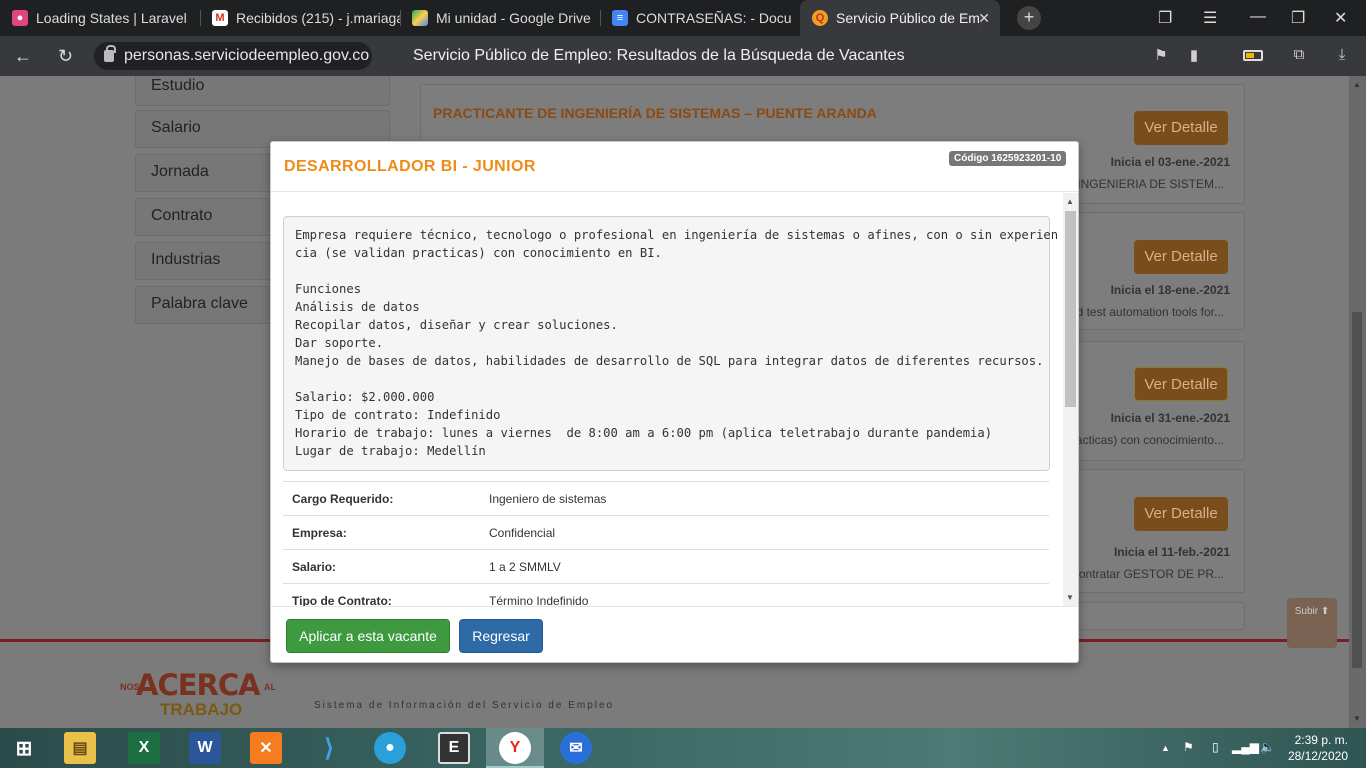 The image size is (1366, 768). I want to click on system-clock: 2:39 p. m. 28/12/2020, so click(1316, 748).